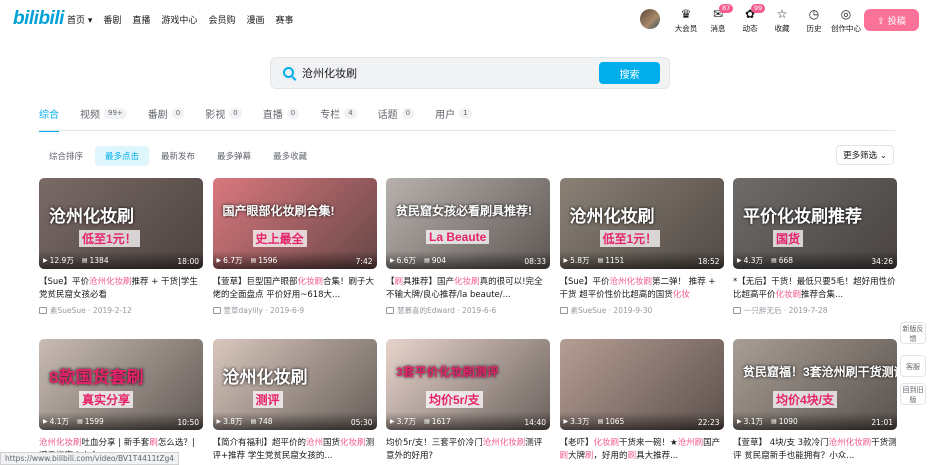 This screenshot has width=939, height=465. I want to click on video-thumbnail: 贫民窟女孩必看刷具推荐! La Beaute ▶ 6.6万 ▤ 904 08:33, so click(468, 223).